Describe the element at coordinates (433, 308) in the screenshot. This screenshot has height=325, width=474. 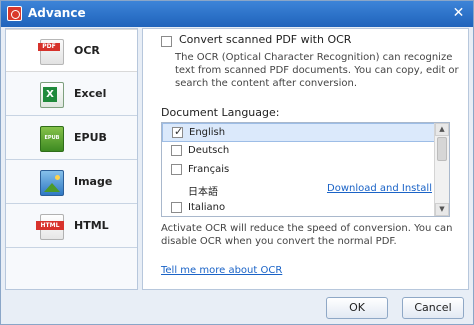
I see `cancel-button: Cancel` at that location.